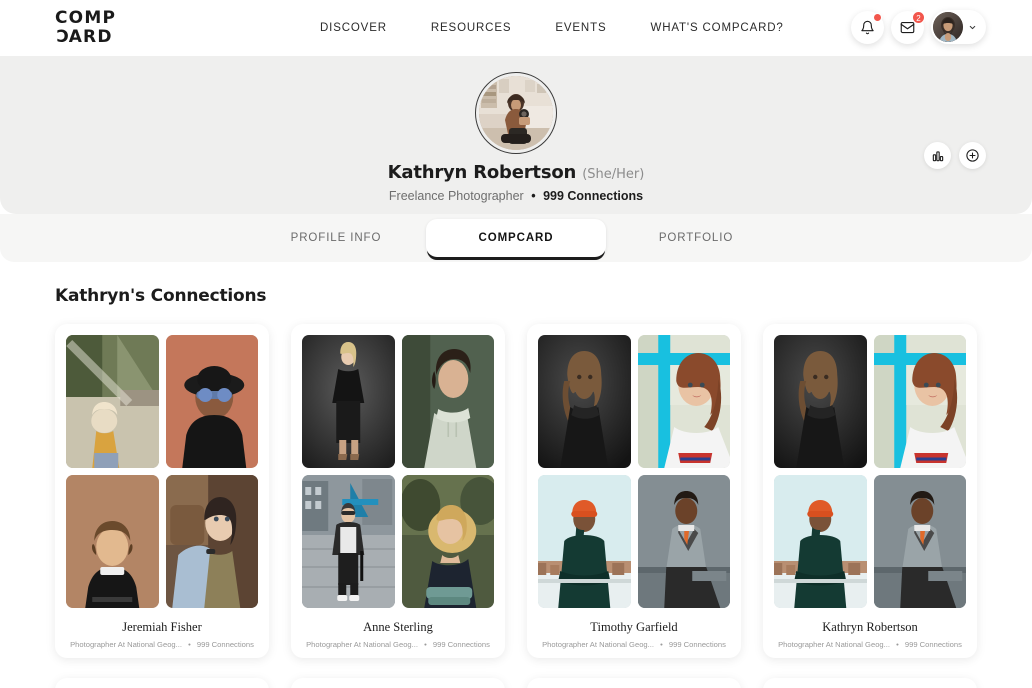 Image resolution: width=1032 pixels, height=688 pixels. I want to click on bar-chart-icon, so click(937, 155).